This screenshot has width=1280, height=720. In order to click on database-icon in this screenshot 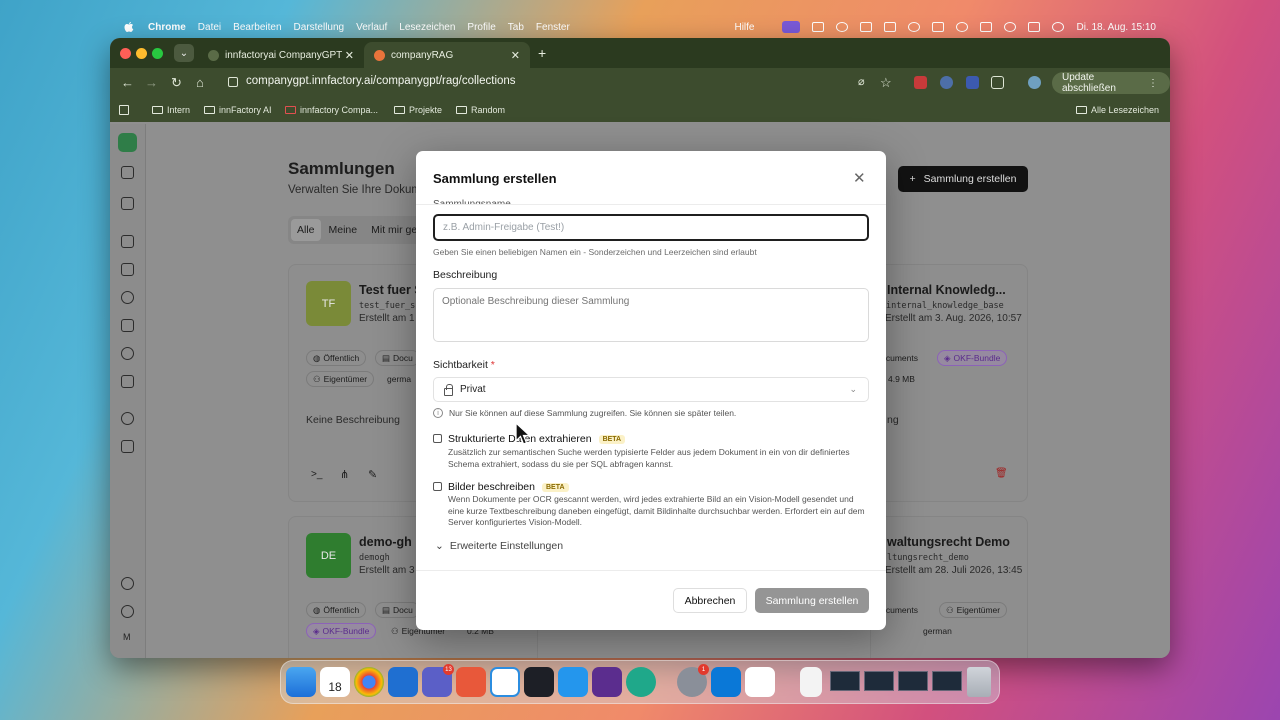, I will do `click(127, 142)`.